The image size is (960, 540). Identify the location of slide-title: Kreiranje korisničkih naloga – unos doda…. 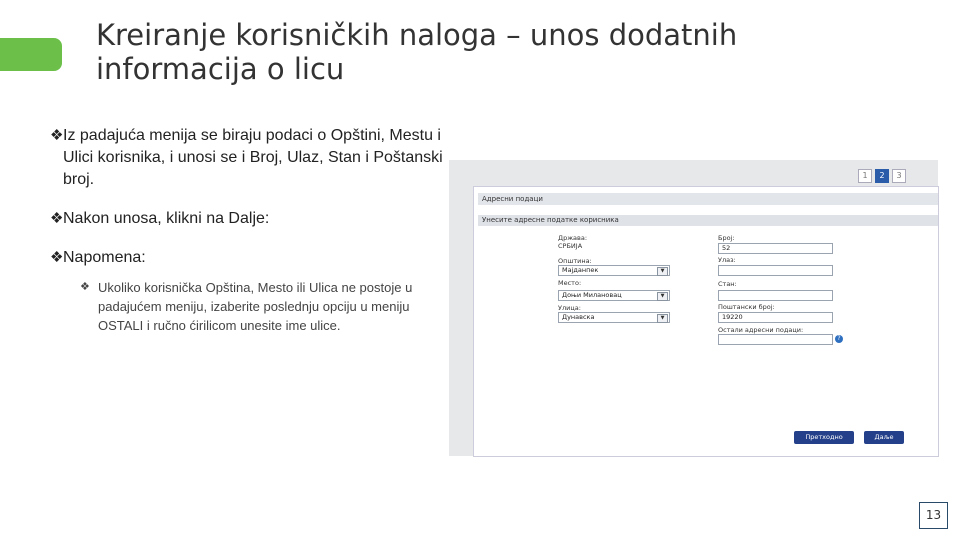
(417, 52).